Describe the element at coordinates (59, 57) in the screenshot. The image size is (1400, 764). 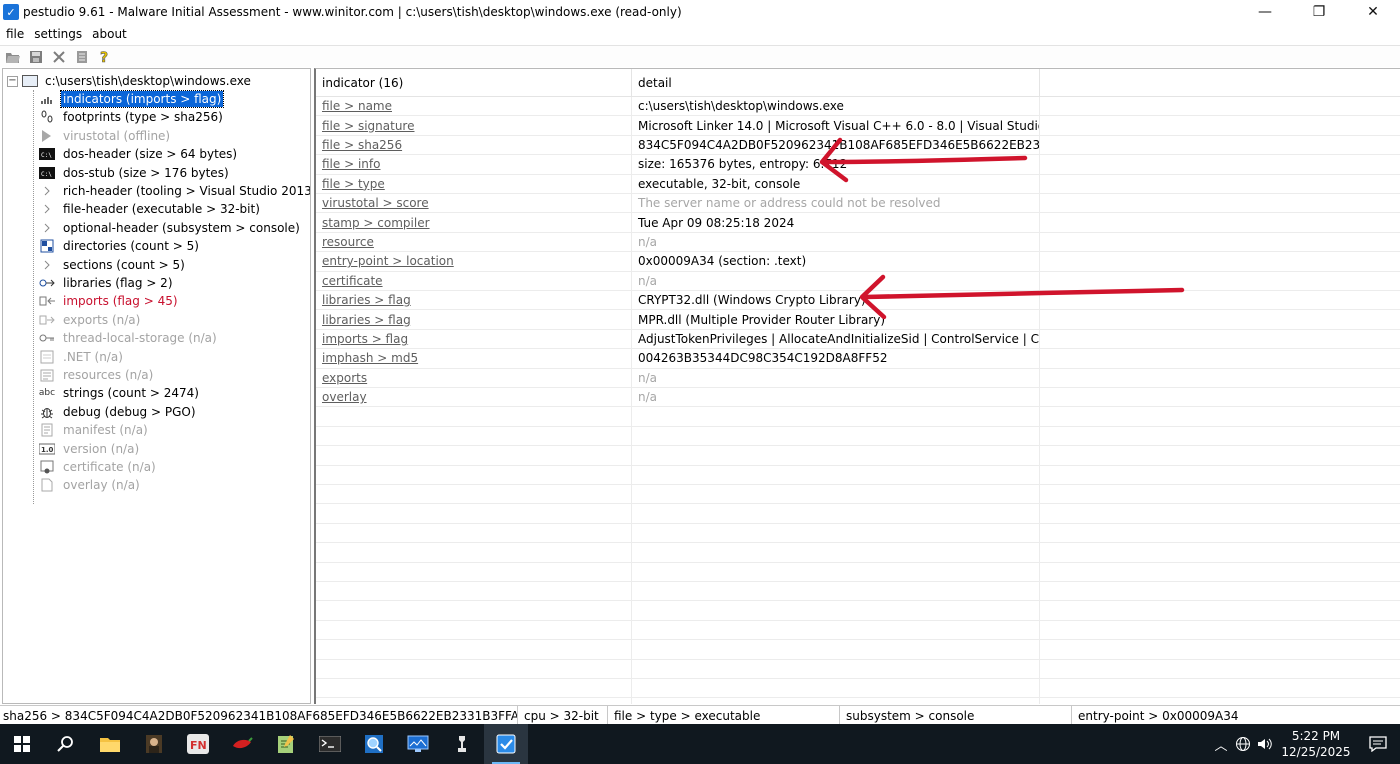
I see `delete-icon` at that location.